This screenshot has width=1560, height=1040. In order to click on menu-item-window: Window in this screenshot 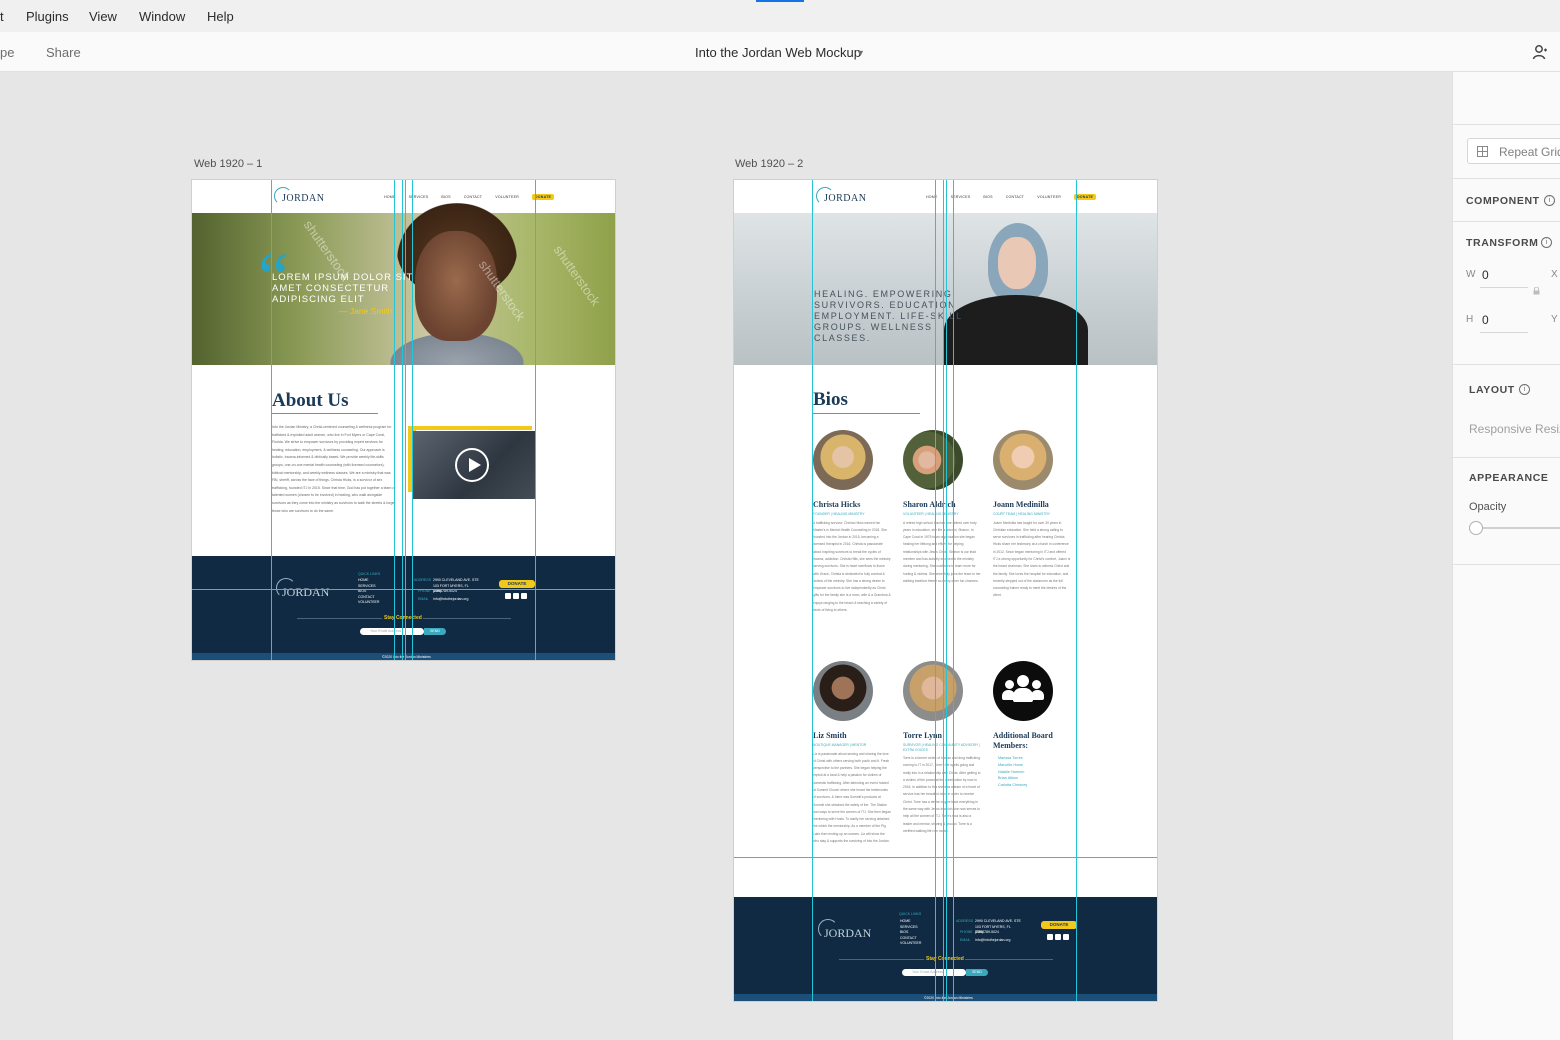, I will do `click(162, 16)`.